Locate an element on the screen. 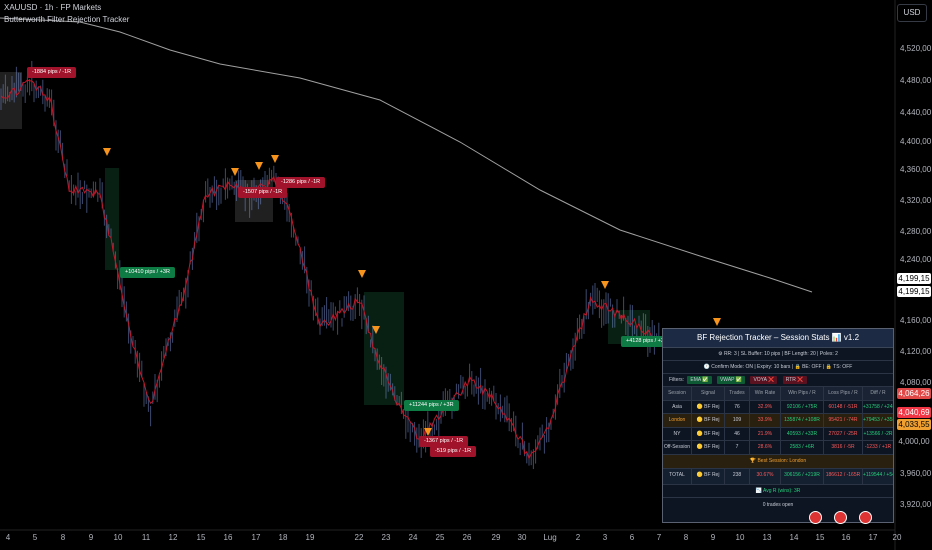  y-tick: 3,920,00 is located at coordinates (916, 504).